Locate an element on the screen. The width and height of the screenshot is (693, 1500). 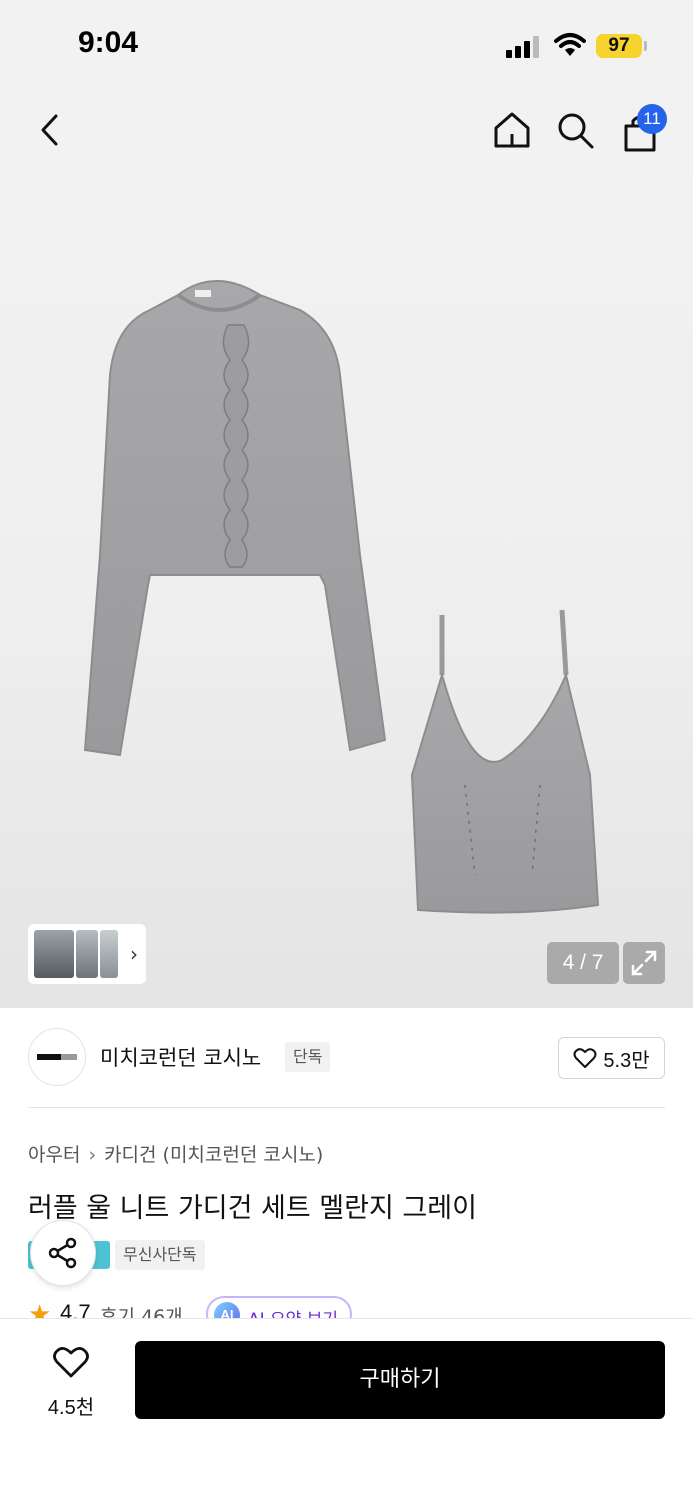
status-time: 9:04 is located at coordinates (108, 42).